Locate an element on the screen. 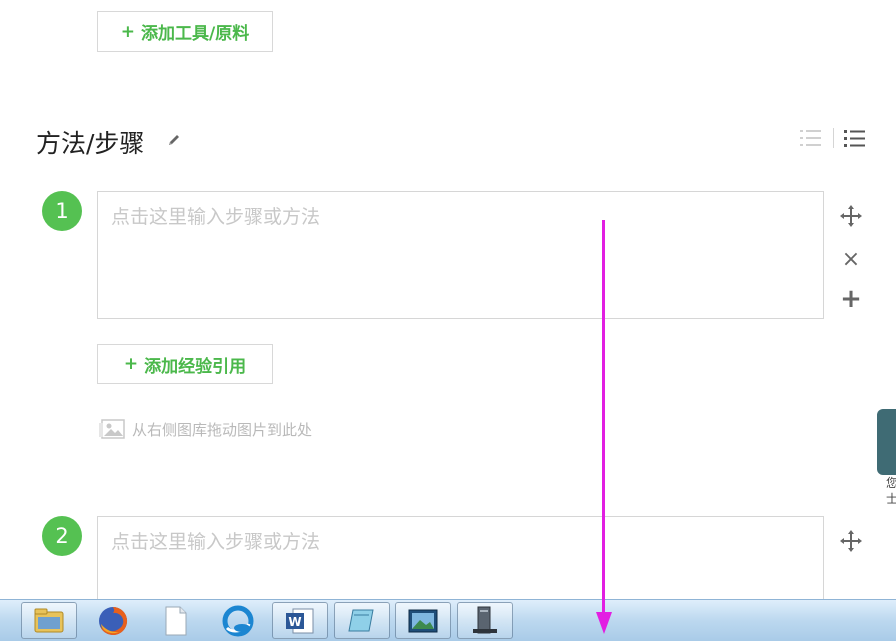  feedback-side-tab is located at coordinates (886, 442).